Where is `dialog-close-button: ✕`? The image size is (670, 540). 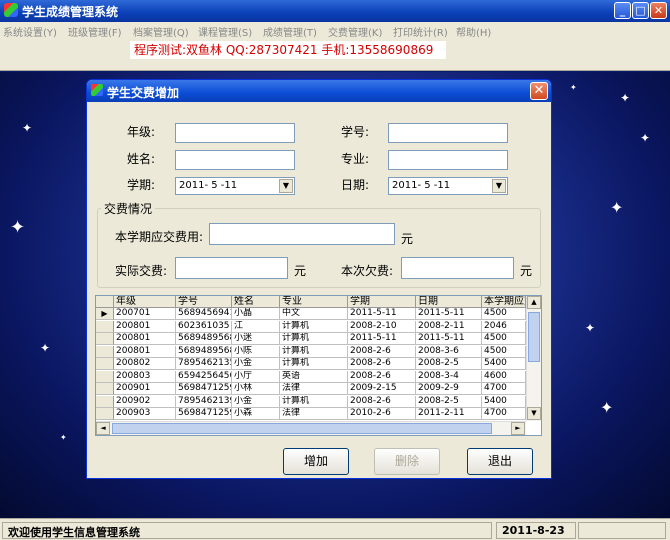 dialog-close-button: ✕ is located at coordinates (539, 91).